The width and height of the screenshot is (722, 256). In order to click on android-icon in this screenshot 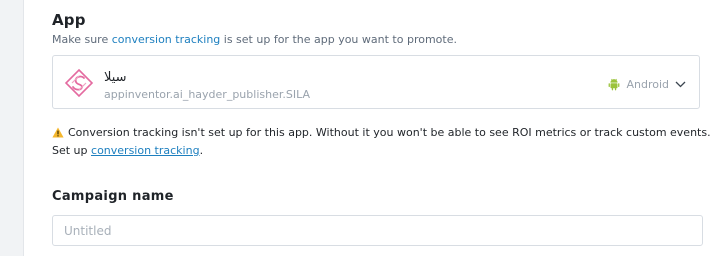, I will do `click(614, 84)`.